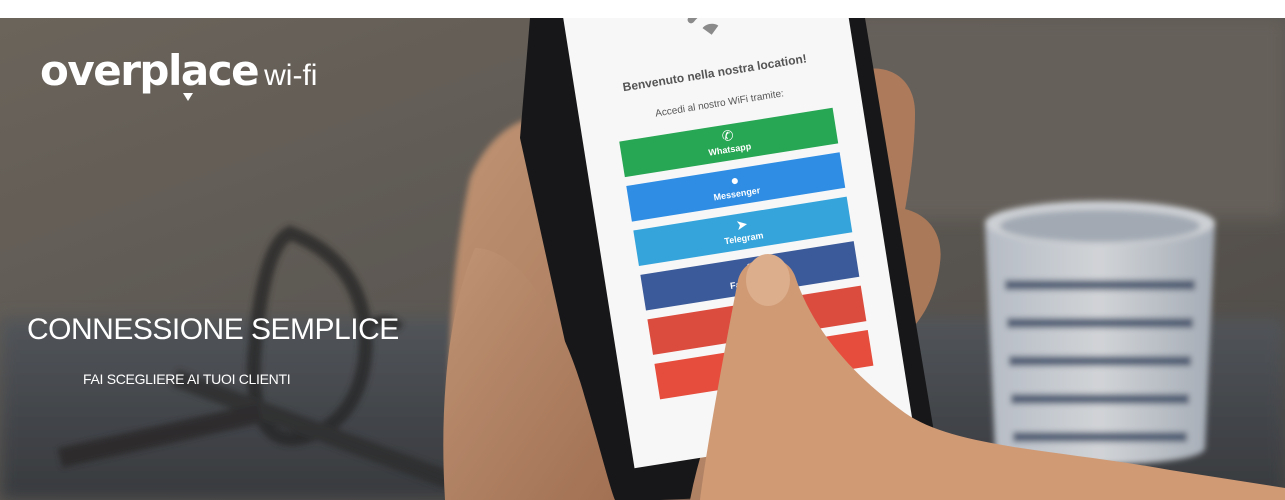  Describe the element at coordinates (150, 70) in the screenshot. I see `logo-wordmark: overplace` at that location.